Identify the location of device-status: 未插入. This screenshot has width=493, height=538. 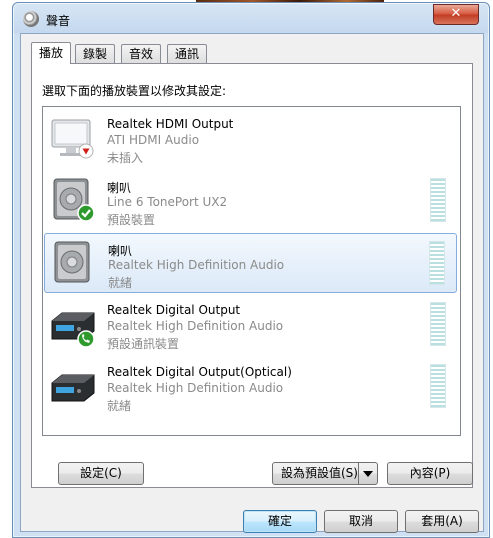
(125, 158).